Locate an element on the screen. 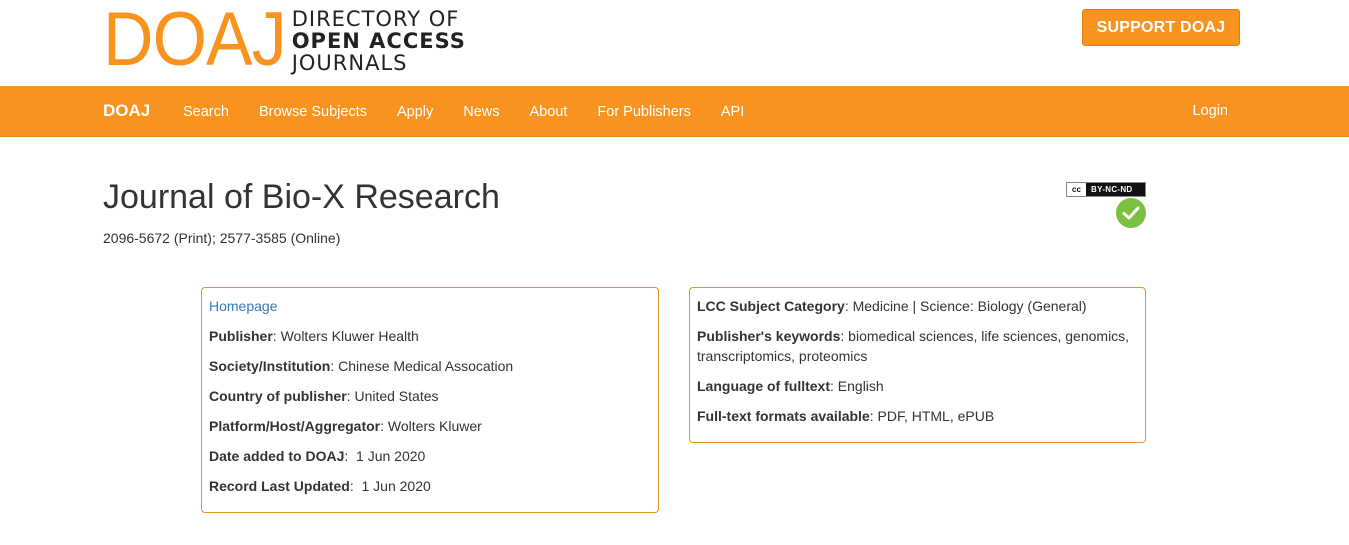 This screenshot has width=1349, height=545. support-doaj-button: SUPPORT DOAJ is located at coordinates (1161, 27).